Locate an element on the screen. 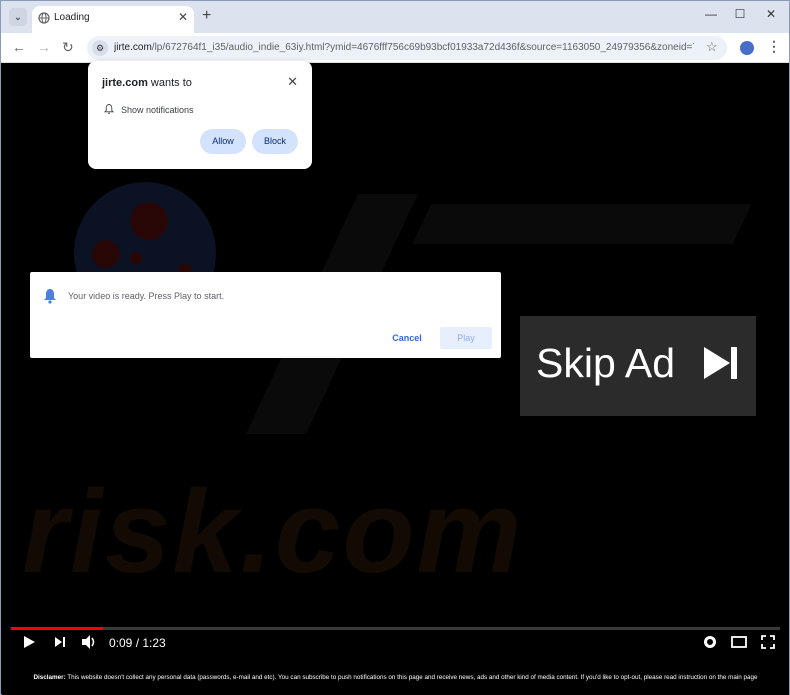 The width and height of the screenshot is (790, 695). minimize-button: — is located at coordinates (711, 14).